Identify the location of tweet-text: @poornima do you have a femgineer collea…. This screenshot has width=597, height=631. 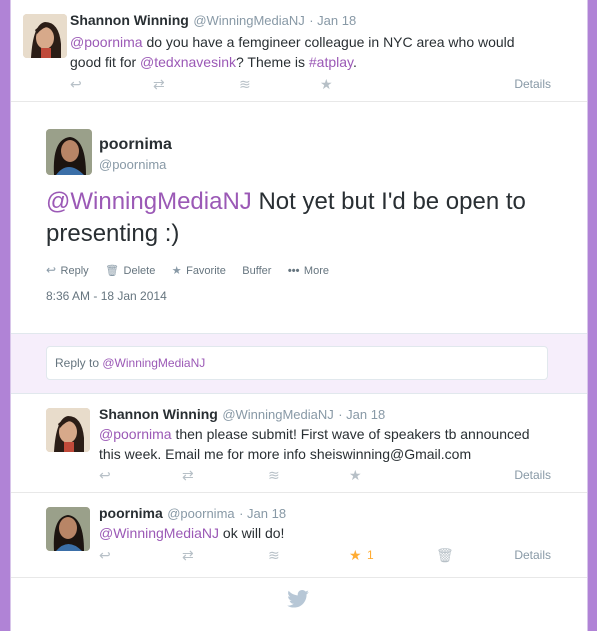
(320, 52).